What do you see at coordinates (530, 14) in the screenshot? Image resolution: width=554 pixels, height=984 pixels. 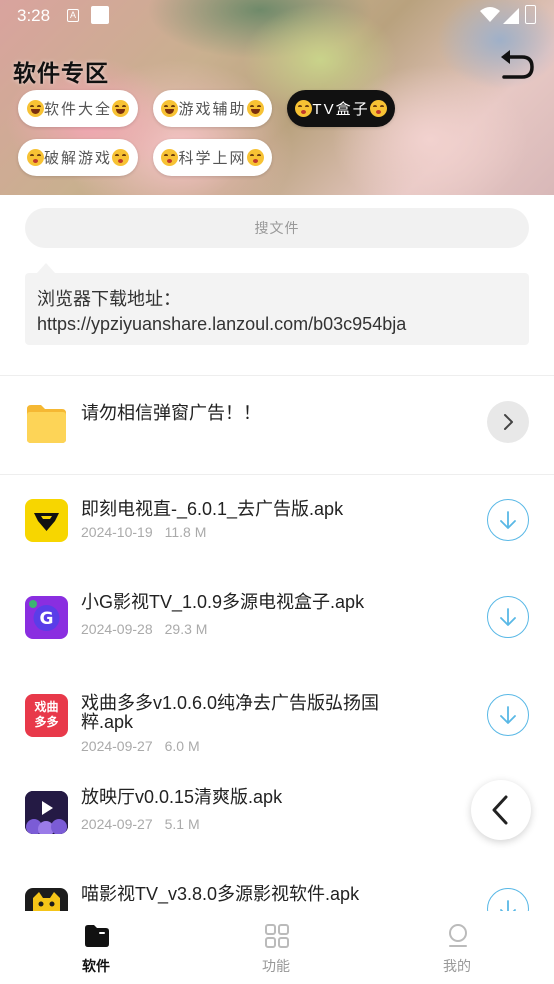 I see `battery-icon` at bounding box center [530, 14].